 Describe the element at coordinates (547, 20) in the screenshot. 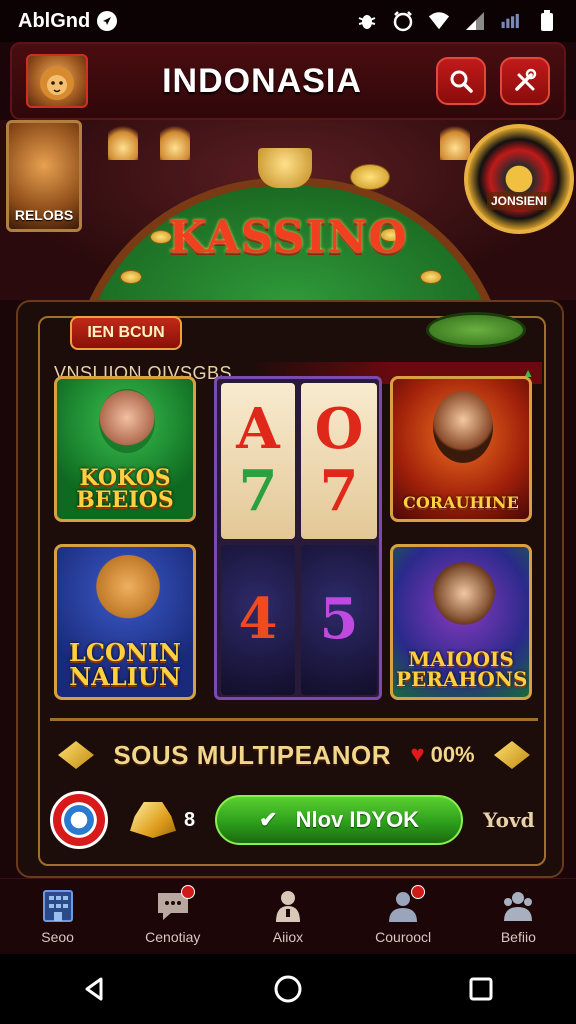

I see `battery-icon` at that location.